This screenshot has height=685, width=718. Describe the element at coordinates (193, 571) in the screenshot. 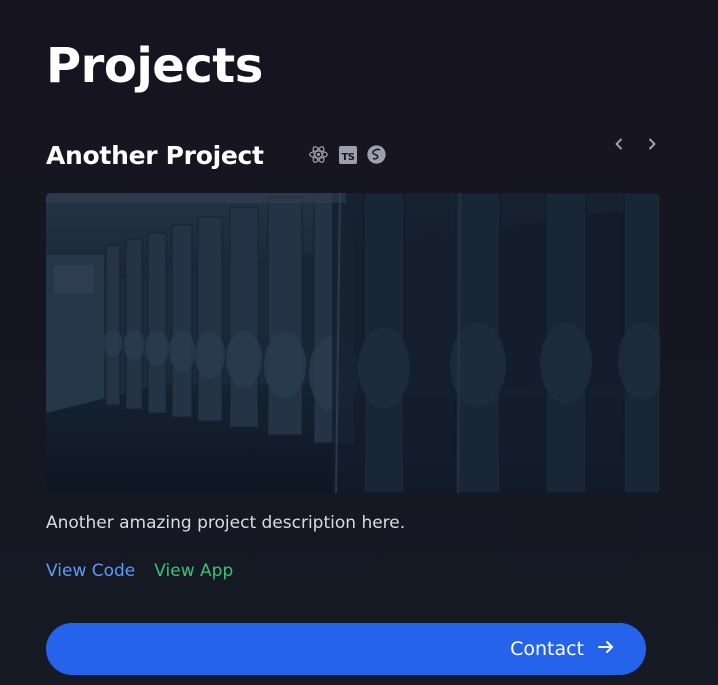

I see `view-app-link: View App` at that location.